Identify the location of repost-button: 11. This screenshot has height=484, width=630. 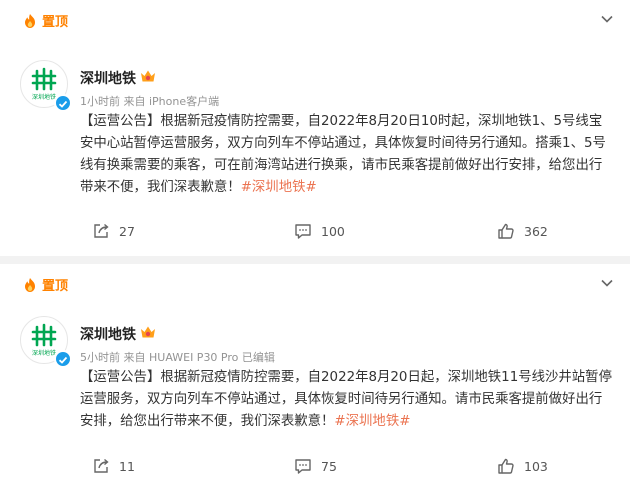
(113, 466).